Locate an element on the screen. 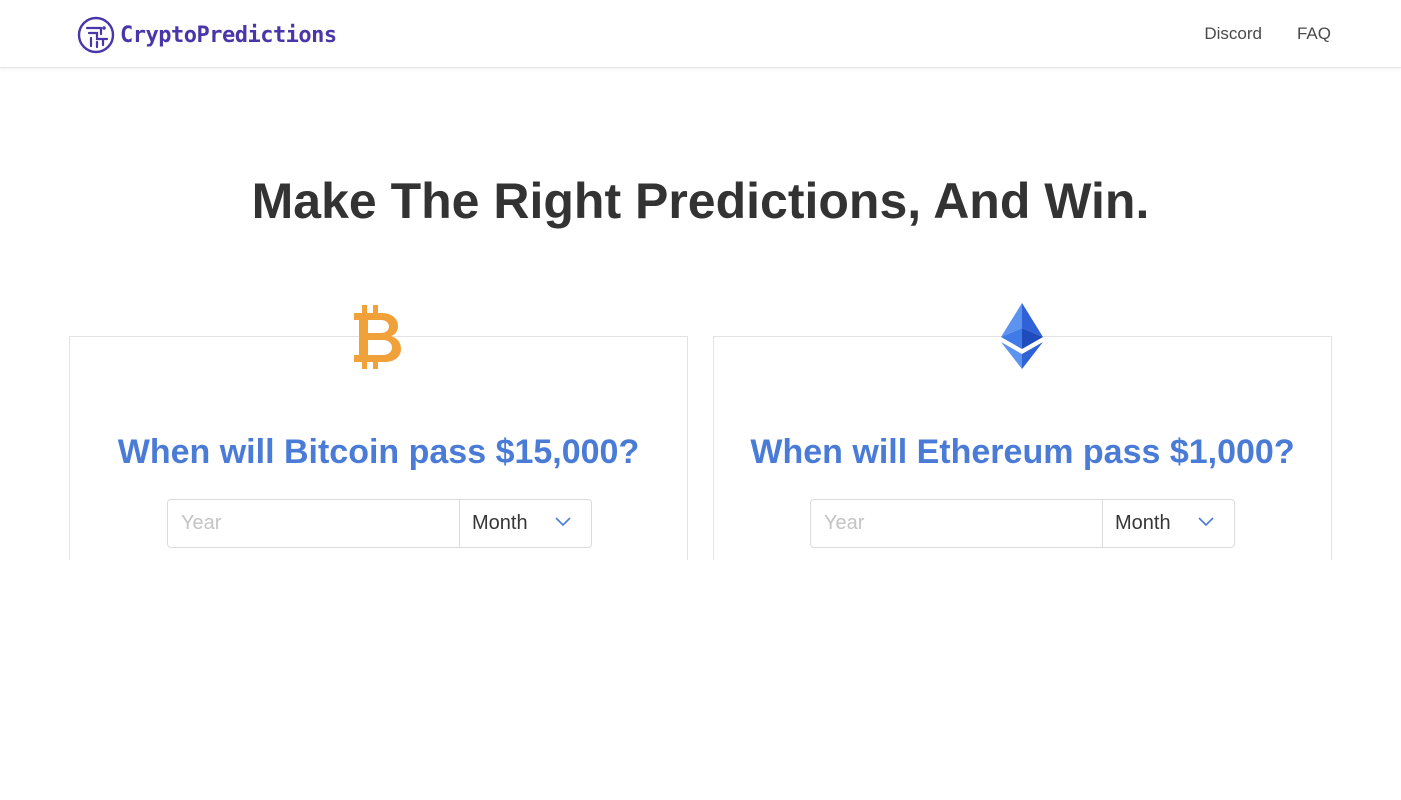 The height and width of the screenshot is (800, 1401). bitcoin-month-select: Month is located at coordinates (525, 523).